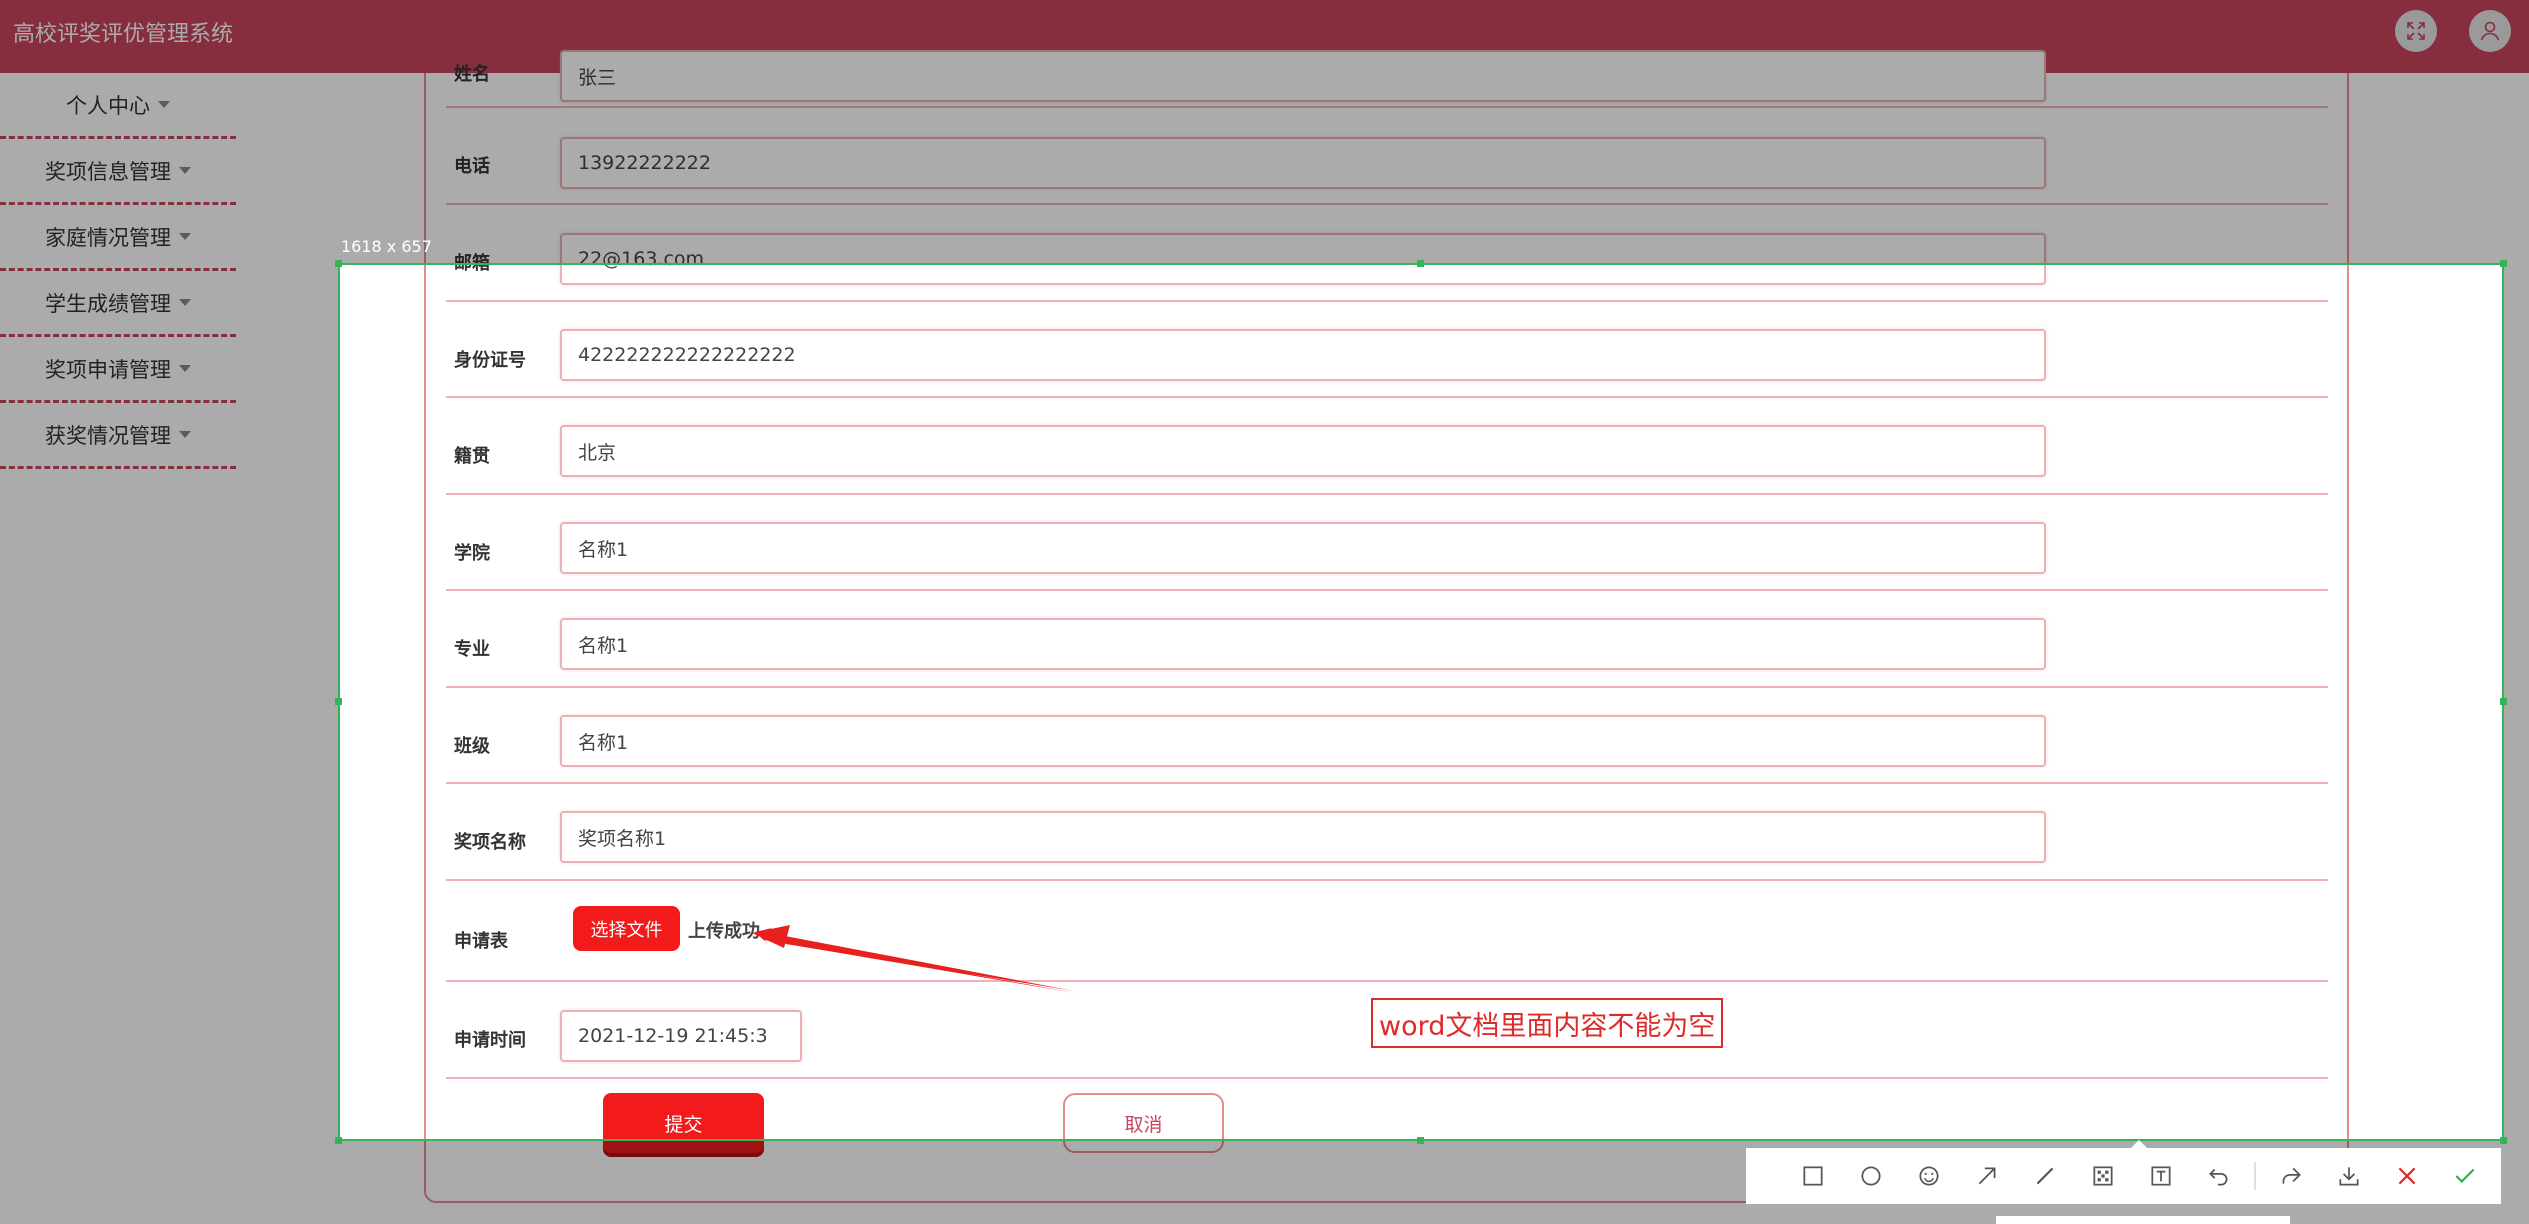 Image resolution: width=2529 pixels, height=1224 pixels. I want to click on download-tool, so click(2349, 1176).